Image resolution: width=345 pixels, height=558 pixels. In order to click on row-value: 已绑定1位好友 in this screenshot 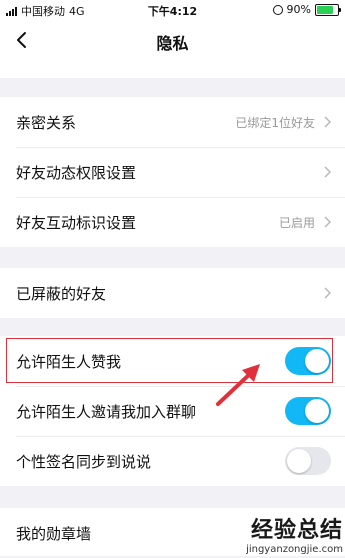, I will do `click(275, 122)`.